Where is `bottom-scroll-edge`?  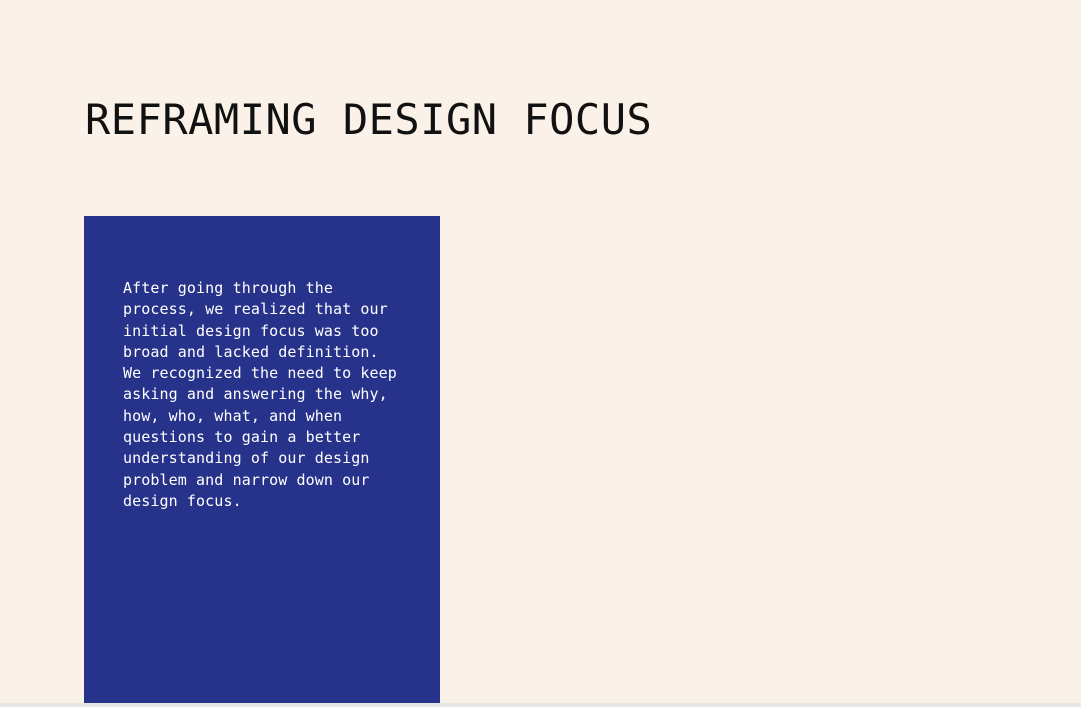
bottom-scroll-edge is located at coordinates (540, 705).